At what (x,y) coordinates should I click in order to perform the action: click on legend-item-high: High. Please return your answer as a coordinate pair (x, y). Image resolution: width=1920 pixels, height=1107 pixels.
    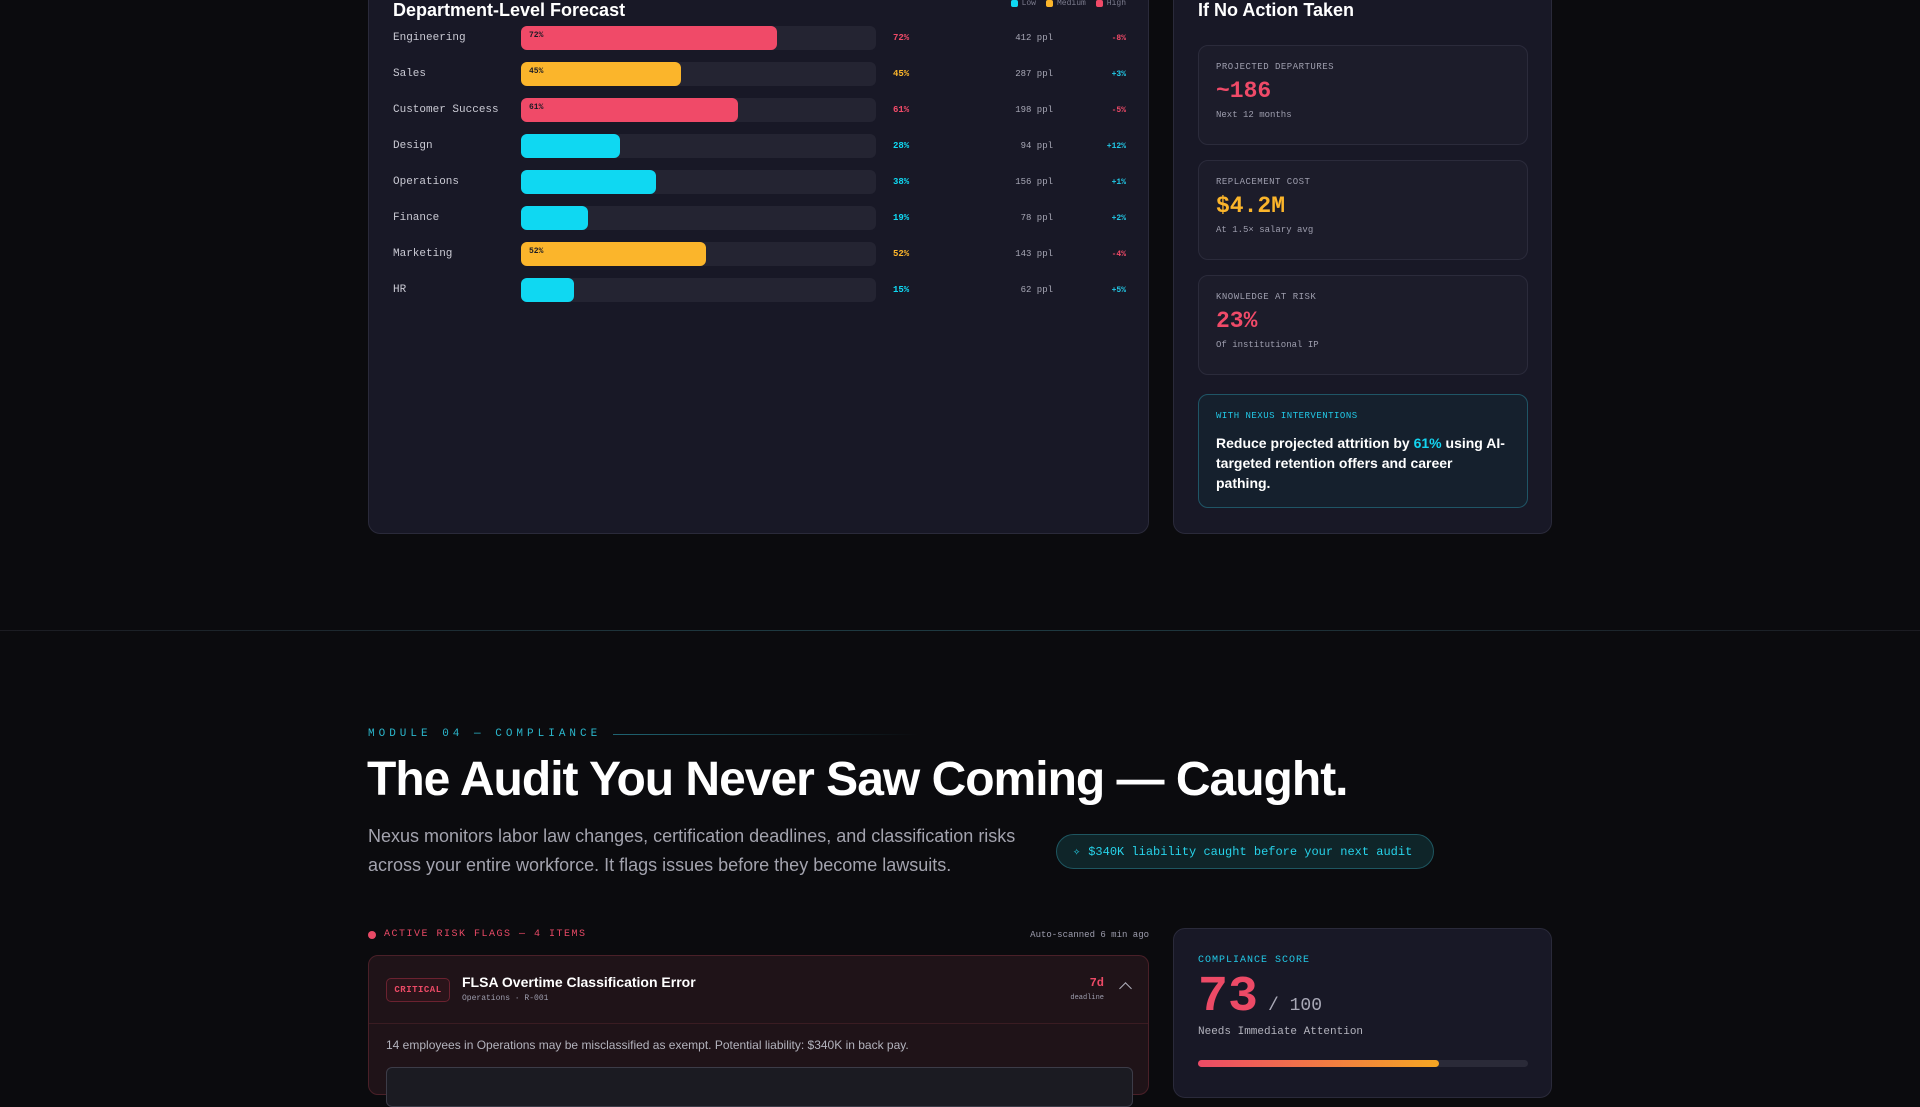
    Looking at the image, I should click on (1110, 4).